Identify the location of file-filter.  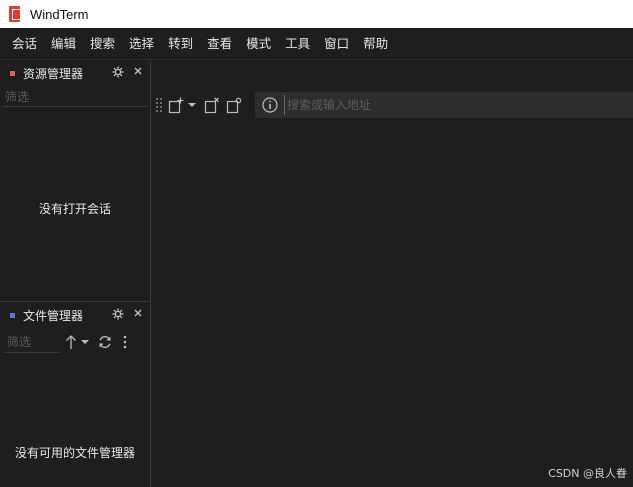
(32, 342).